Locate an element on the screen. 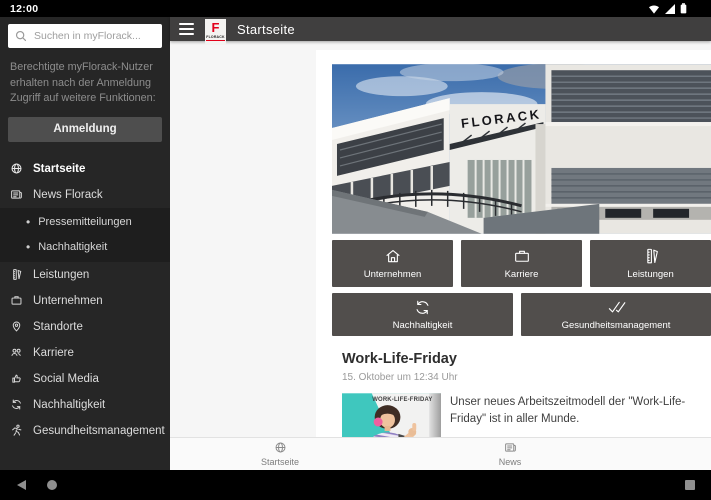 This screenshot has height=500, width=711. map-pin-icon is located at coordinates (16, 327).